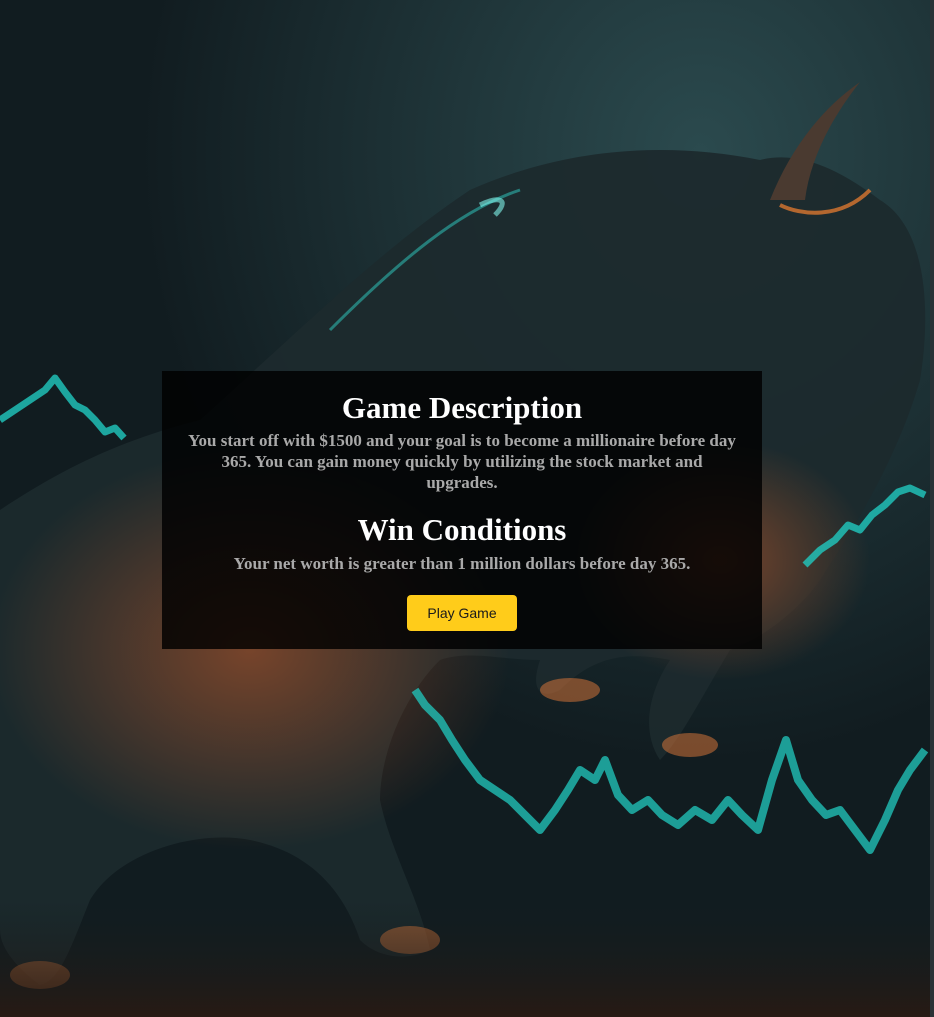  I want to click on scrollbar, so click(932, 508).